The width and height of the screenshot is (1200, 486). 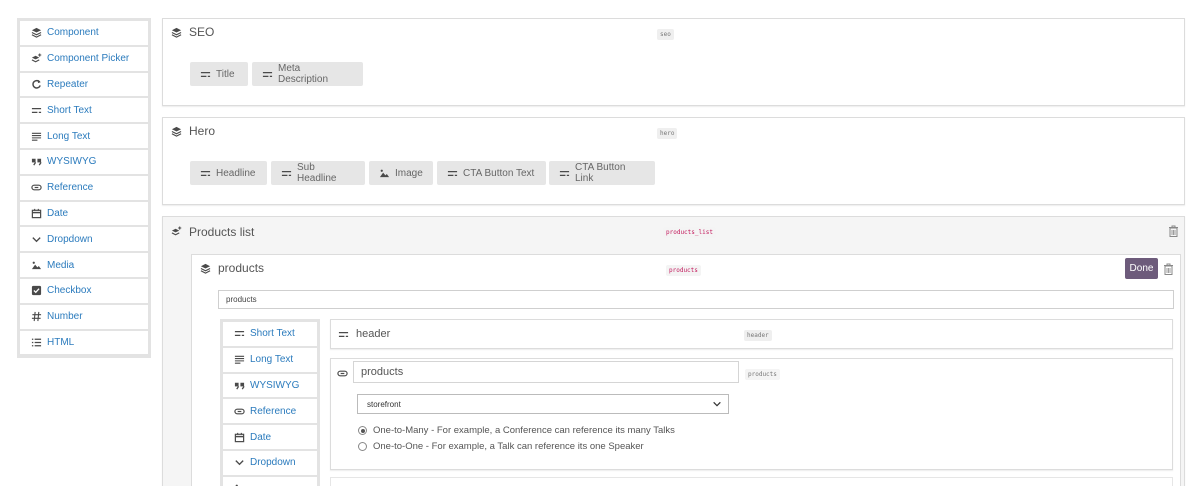 I want to click on palette-item-label: Component, so click(x=73, y=33).